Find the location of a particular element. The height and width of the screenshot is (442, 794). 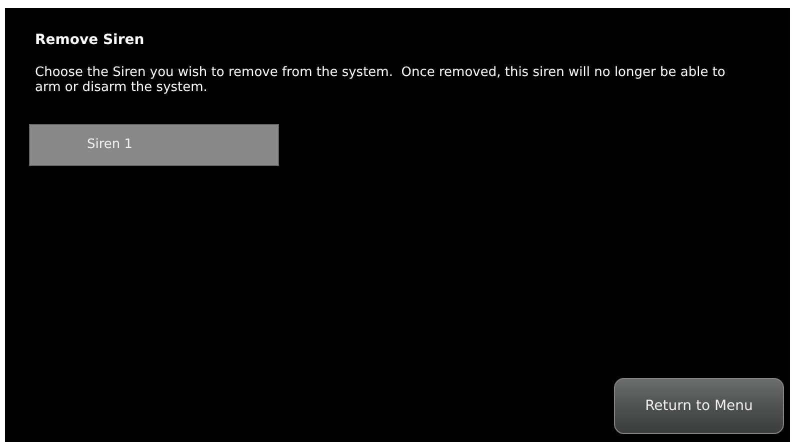

return-to-menu-button: Return to Menu is located at coordinates (699, 406).